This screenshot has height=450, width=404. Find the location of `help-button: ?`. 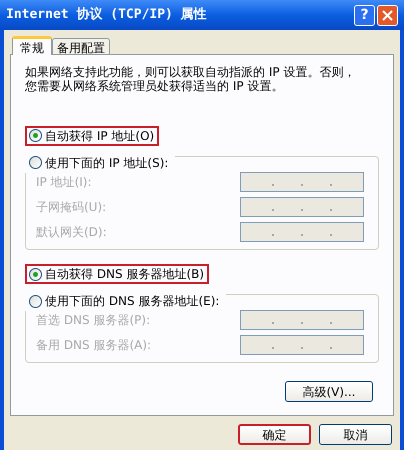

help-button: ? is located at coordinates (364, 15).